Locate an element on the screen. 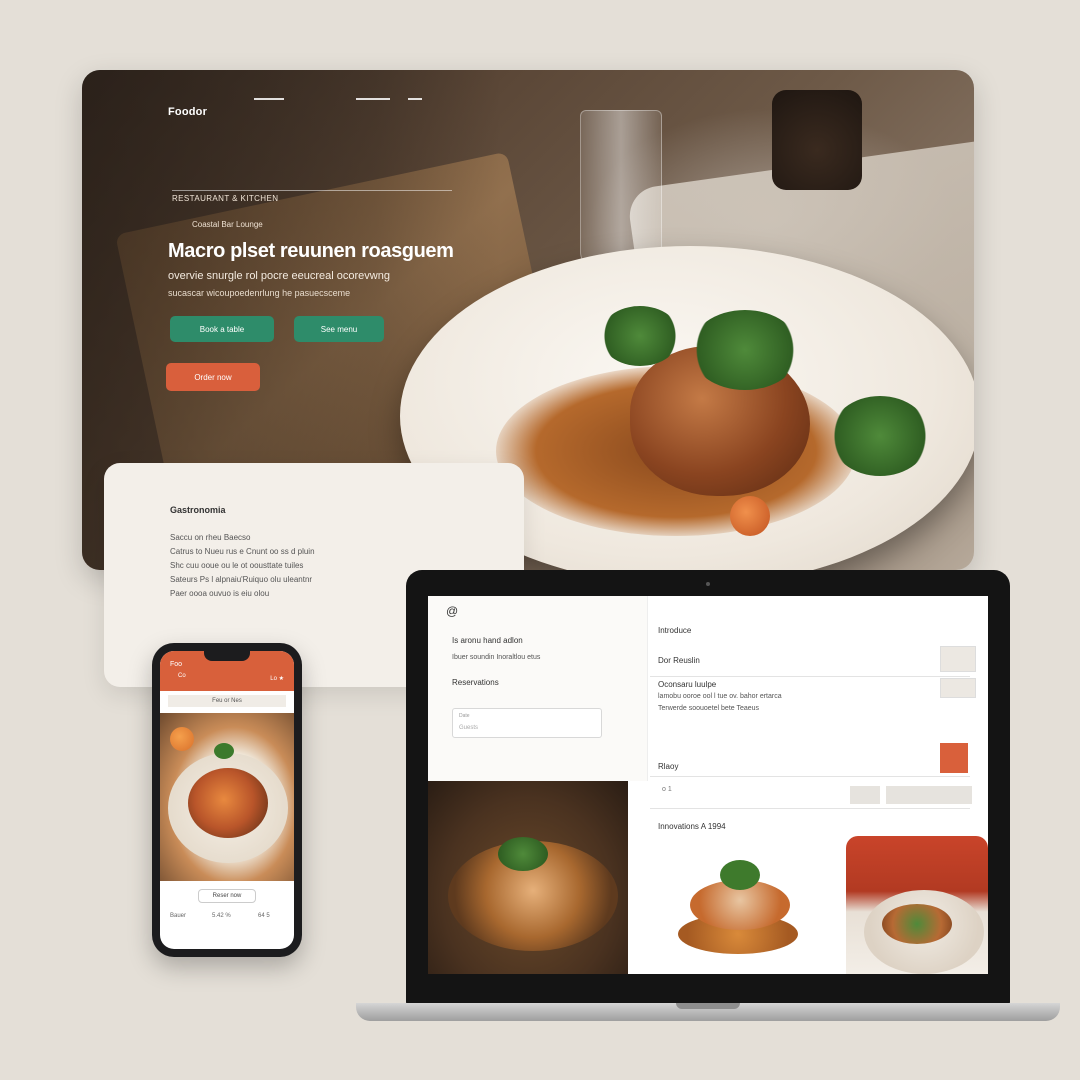 Image resolution: width=1080 pixels, height=1080 pixels. laptop-camera is located at coordinates (708, 584).